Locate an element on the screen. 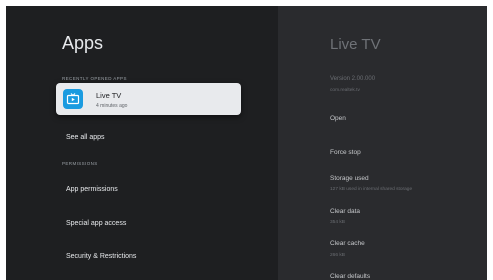 This screenshot has height=280, width=493. special-app-access-item: Special app access is located at coordinates (96, 223).